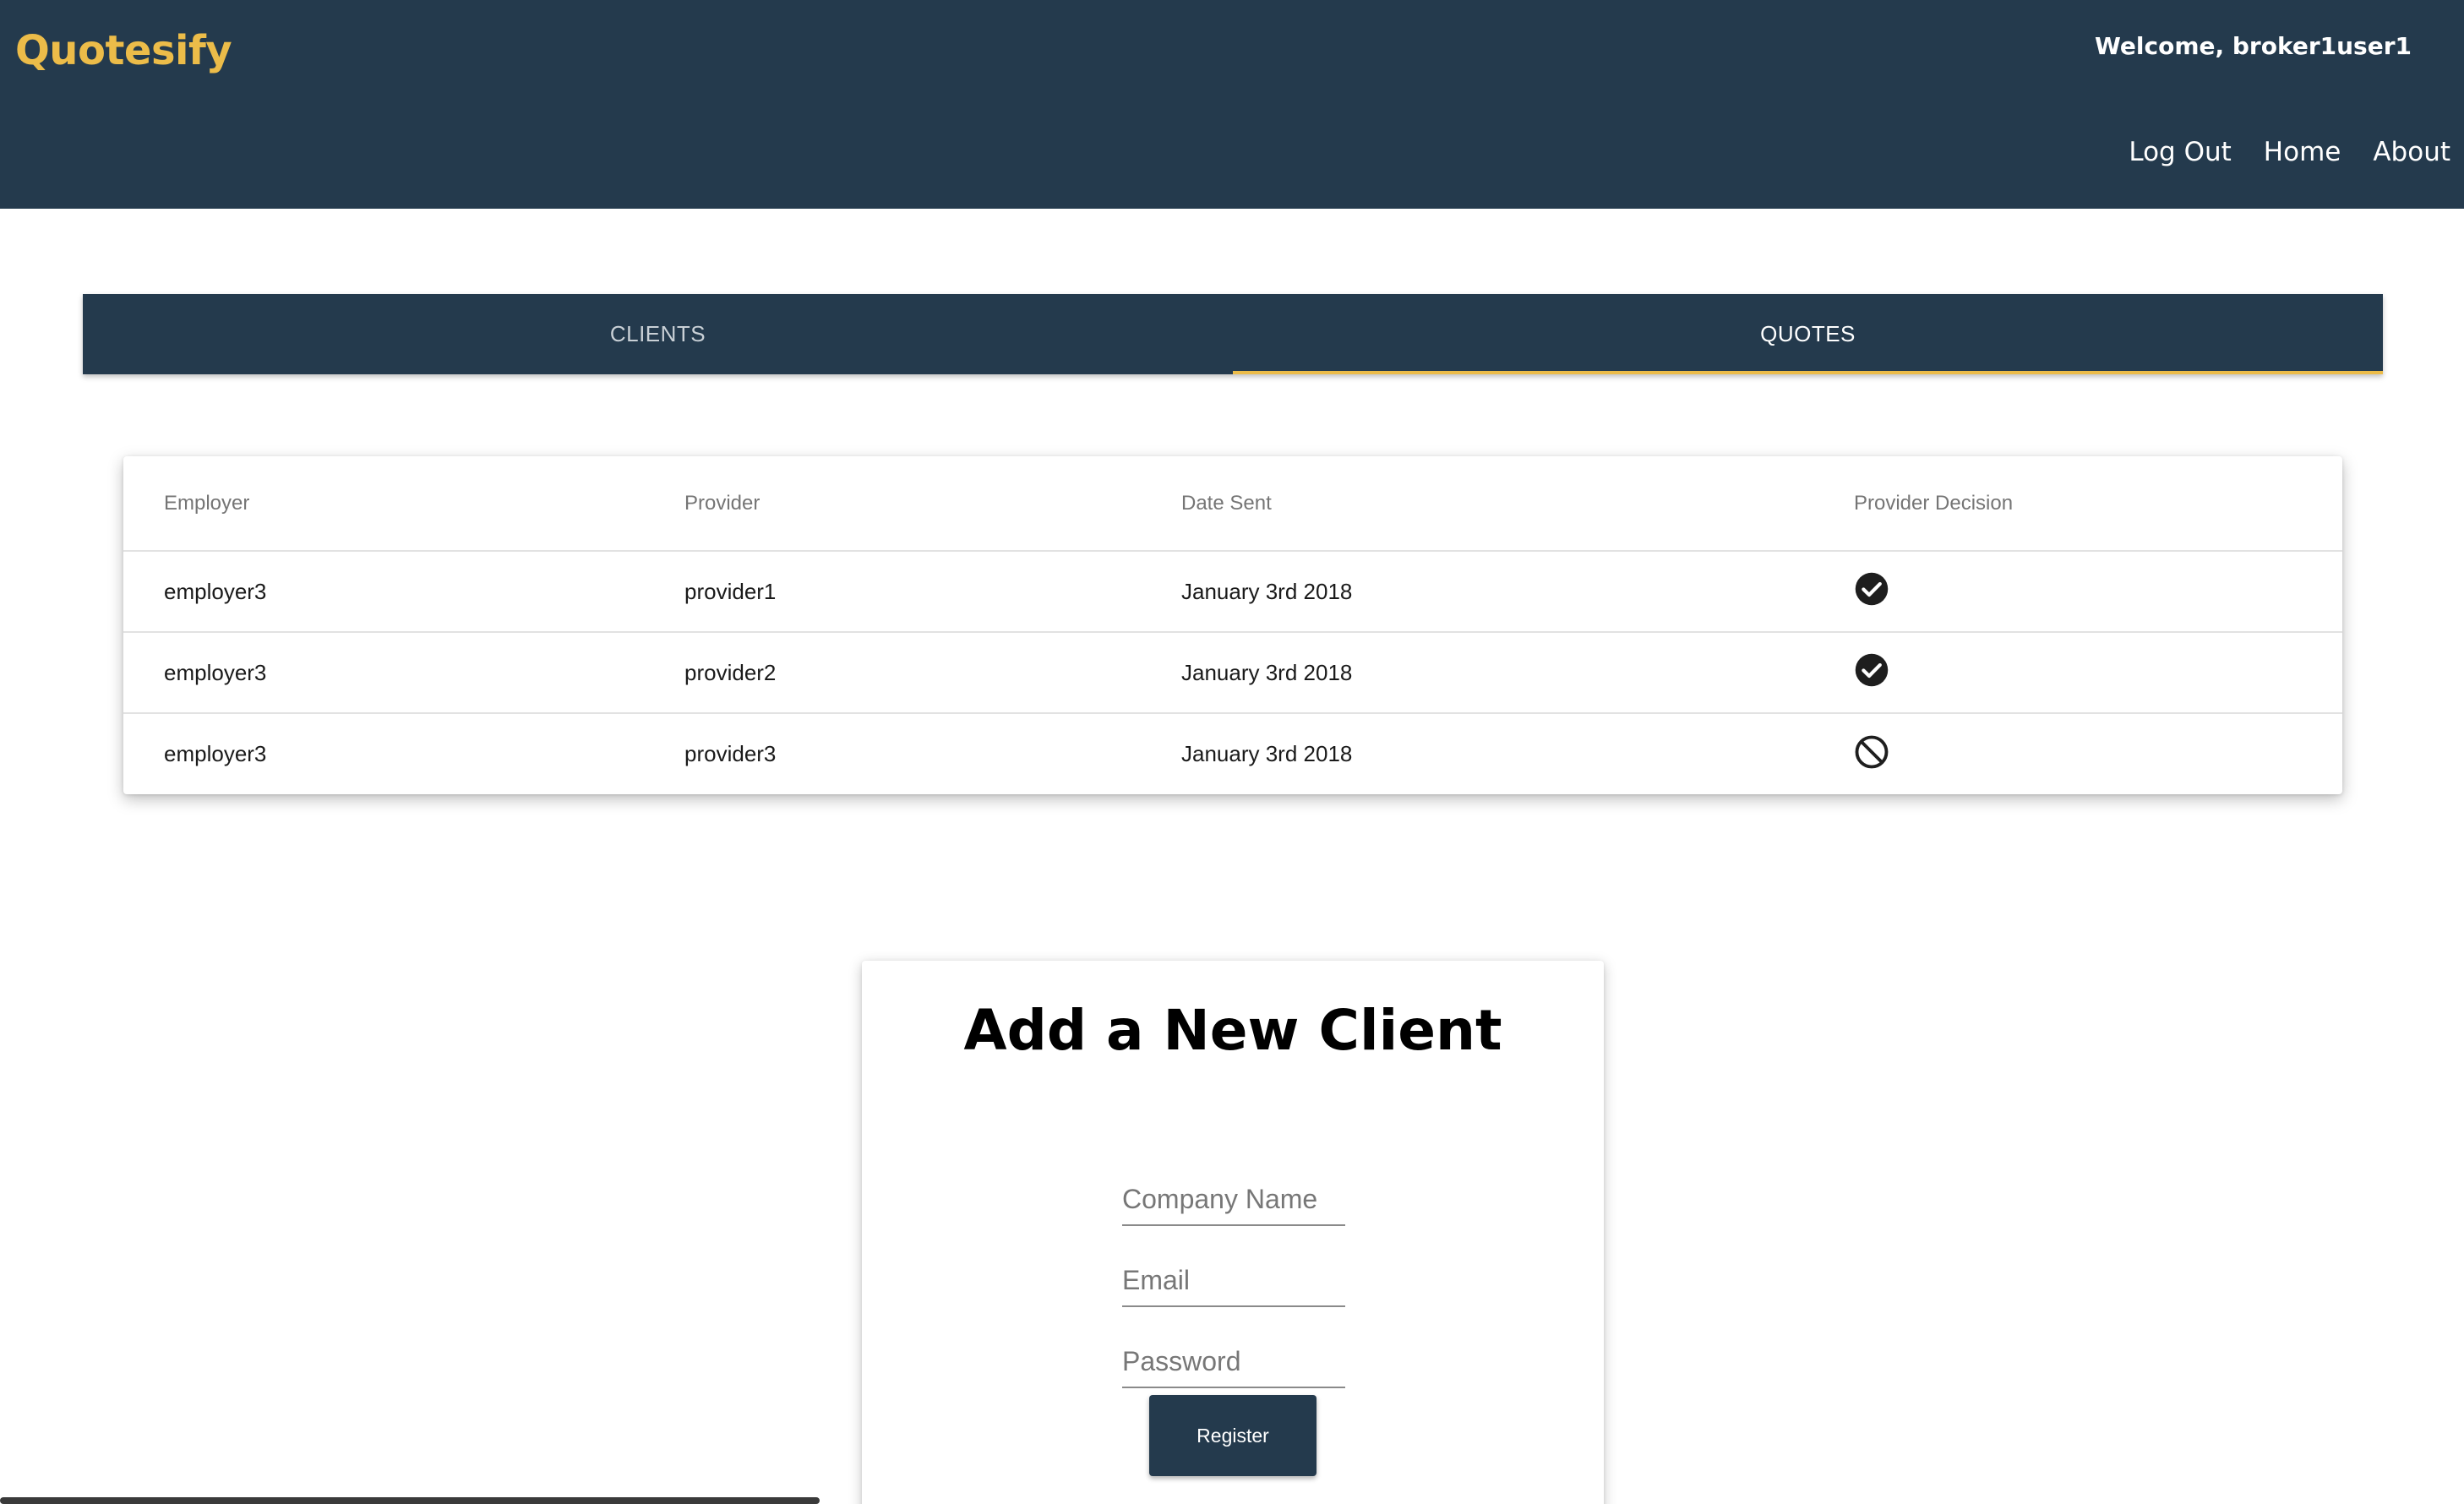 The height and width of the screenshot is (1504, 2464). What do you see at coordinates (2412, 152) in the screenshot?
I see `about-link: About` at bounding box center [2412, 152].